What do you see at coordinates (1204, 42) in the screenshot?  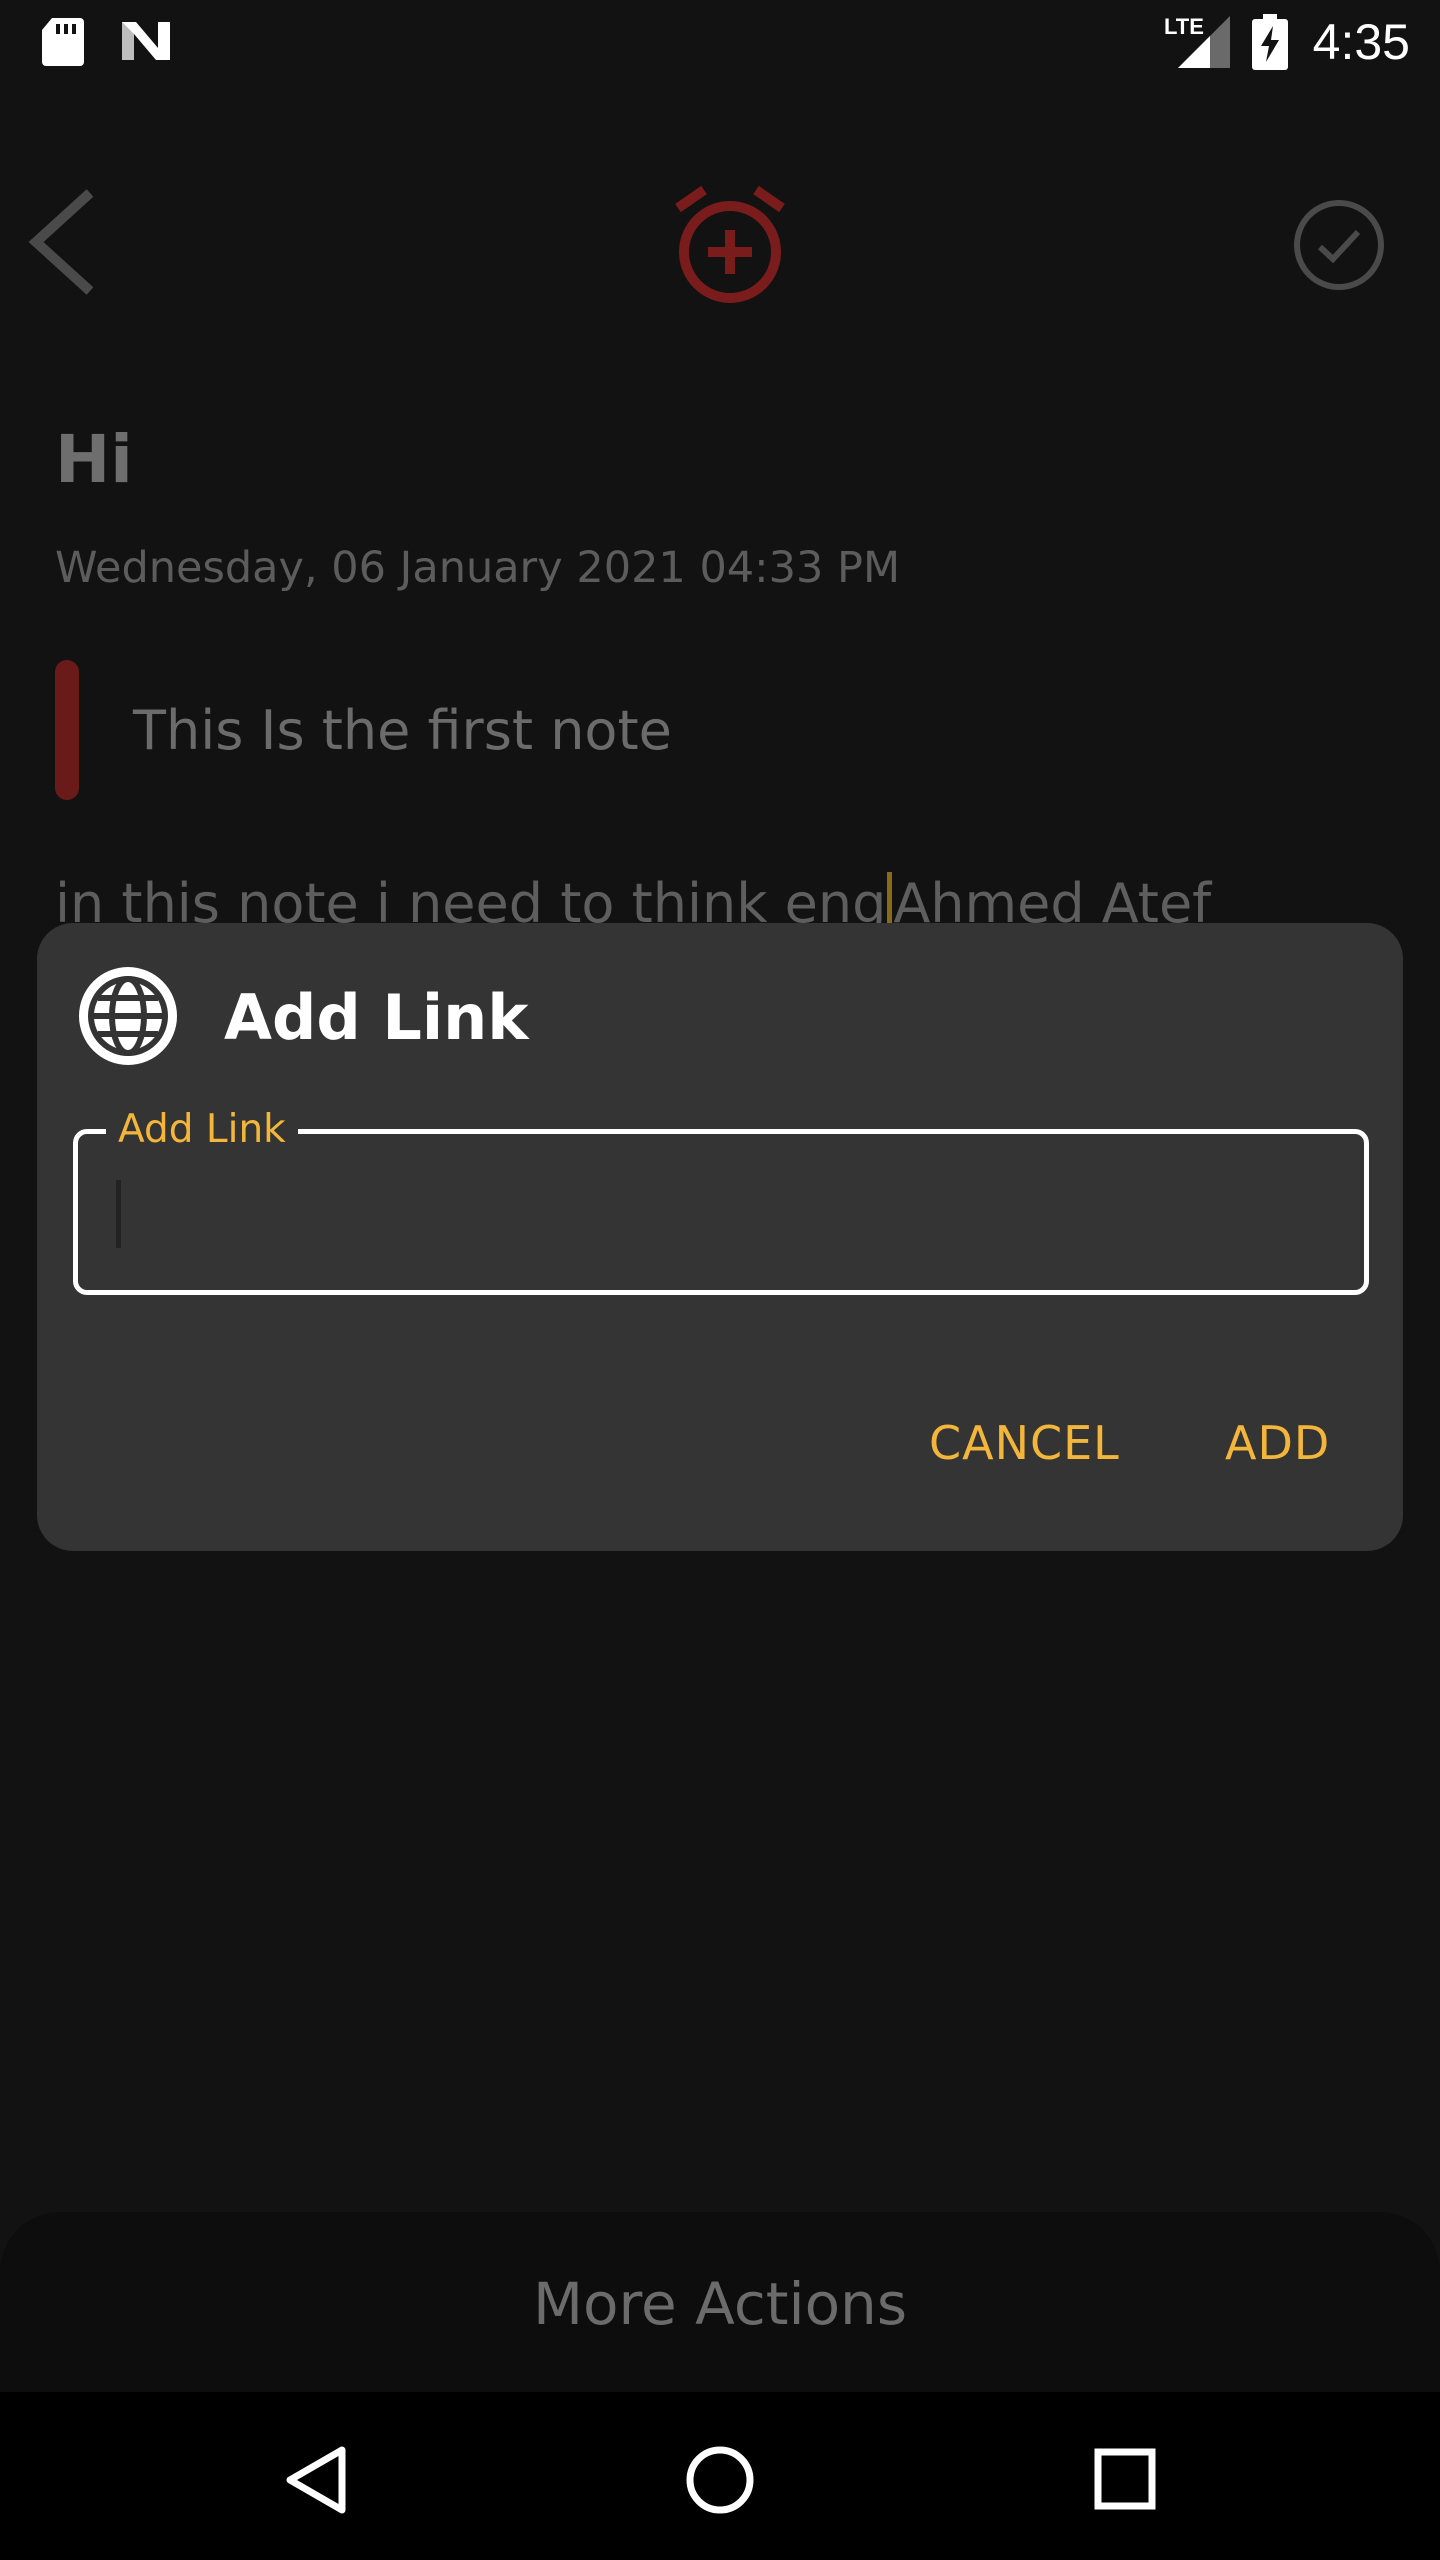 I see `signal-icon` at bounding box center [1204, 42].